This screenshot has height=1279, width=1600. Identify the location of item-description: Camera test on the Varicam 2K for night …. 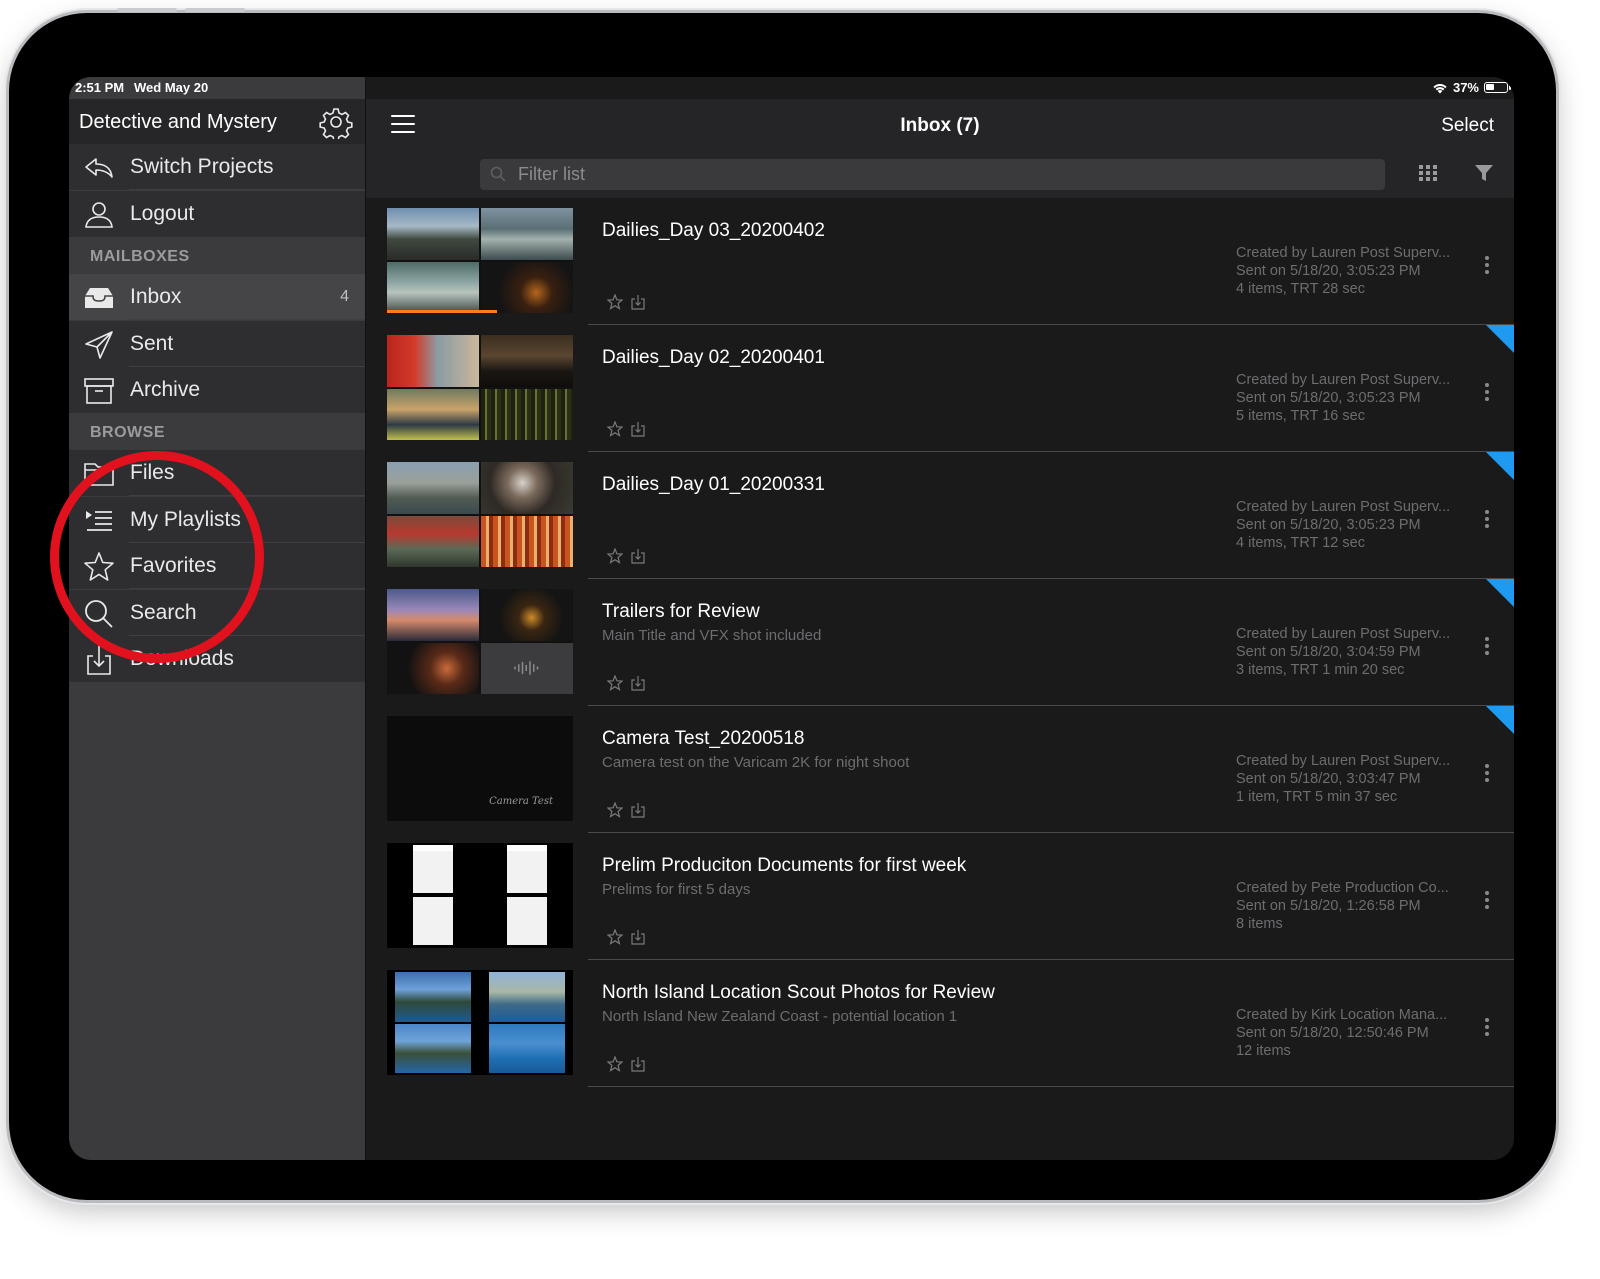
(756, 762).